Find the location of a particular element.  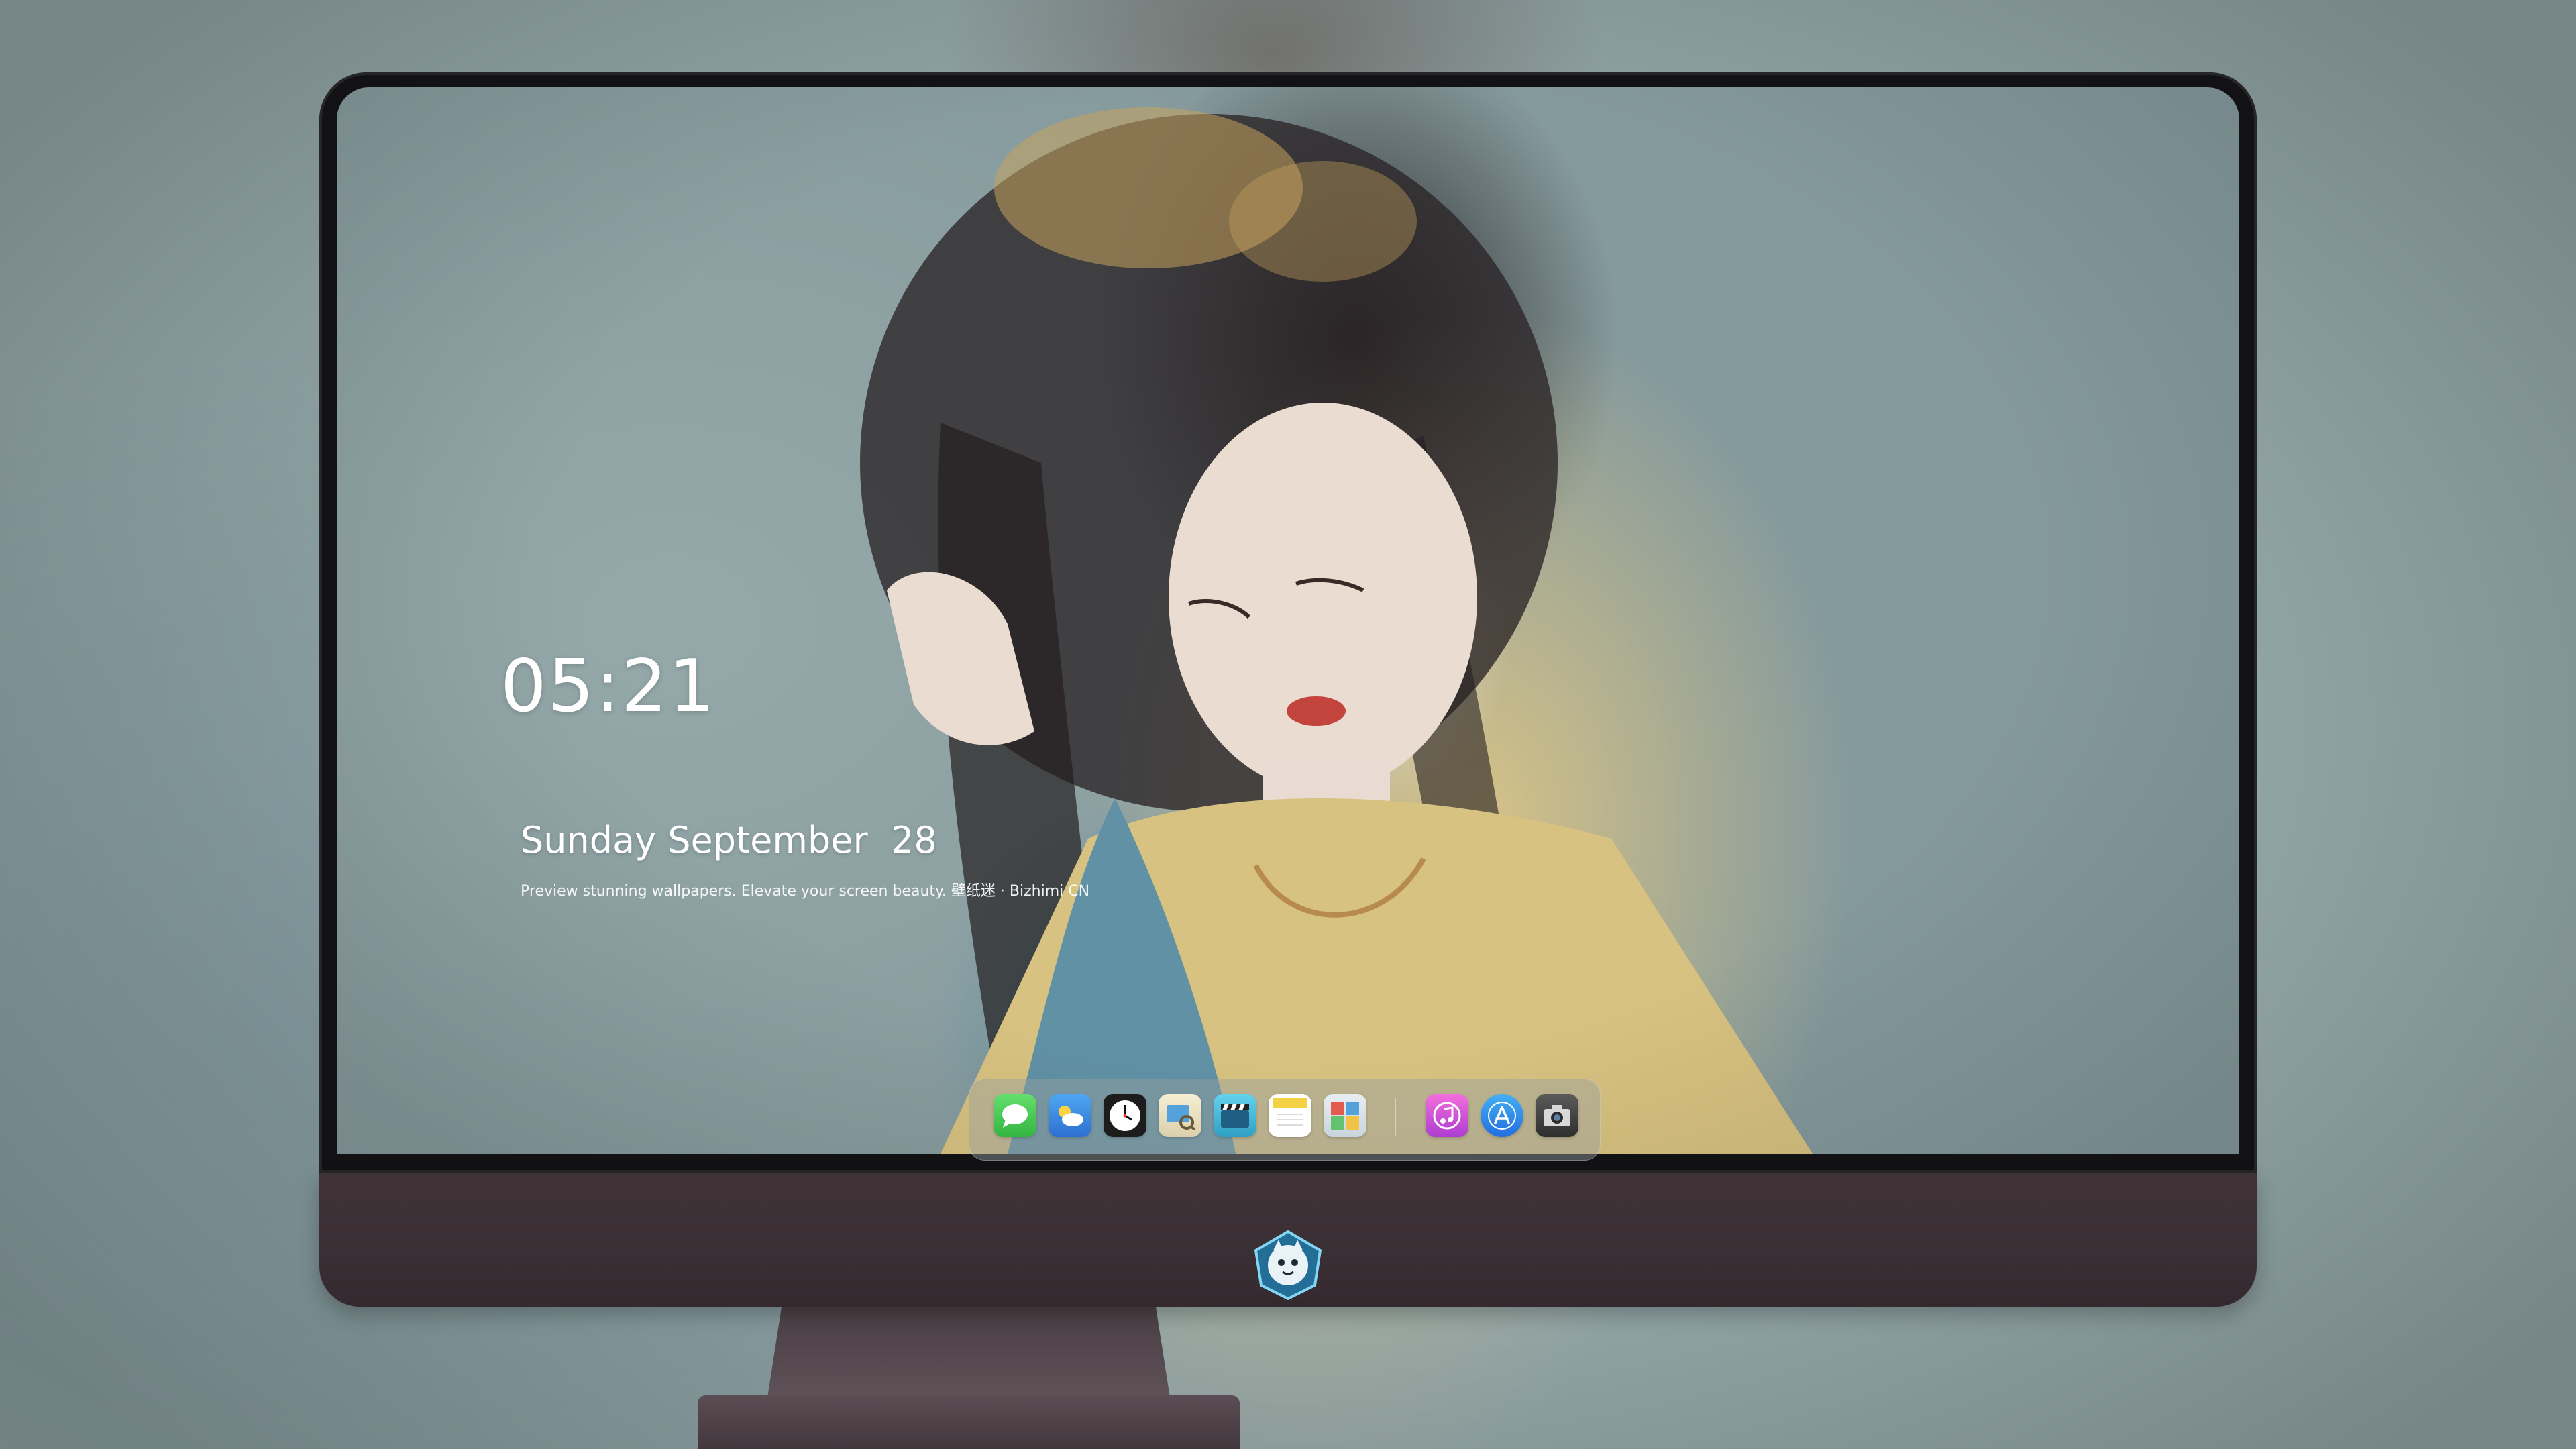

dock is located at coordinates (1285, 1120).